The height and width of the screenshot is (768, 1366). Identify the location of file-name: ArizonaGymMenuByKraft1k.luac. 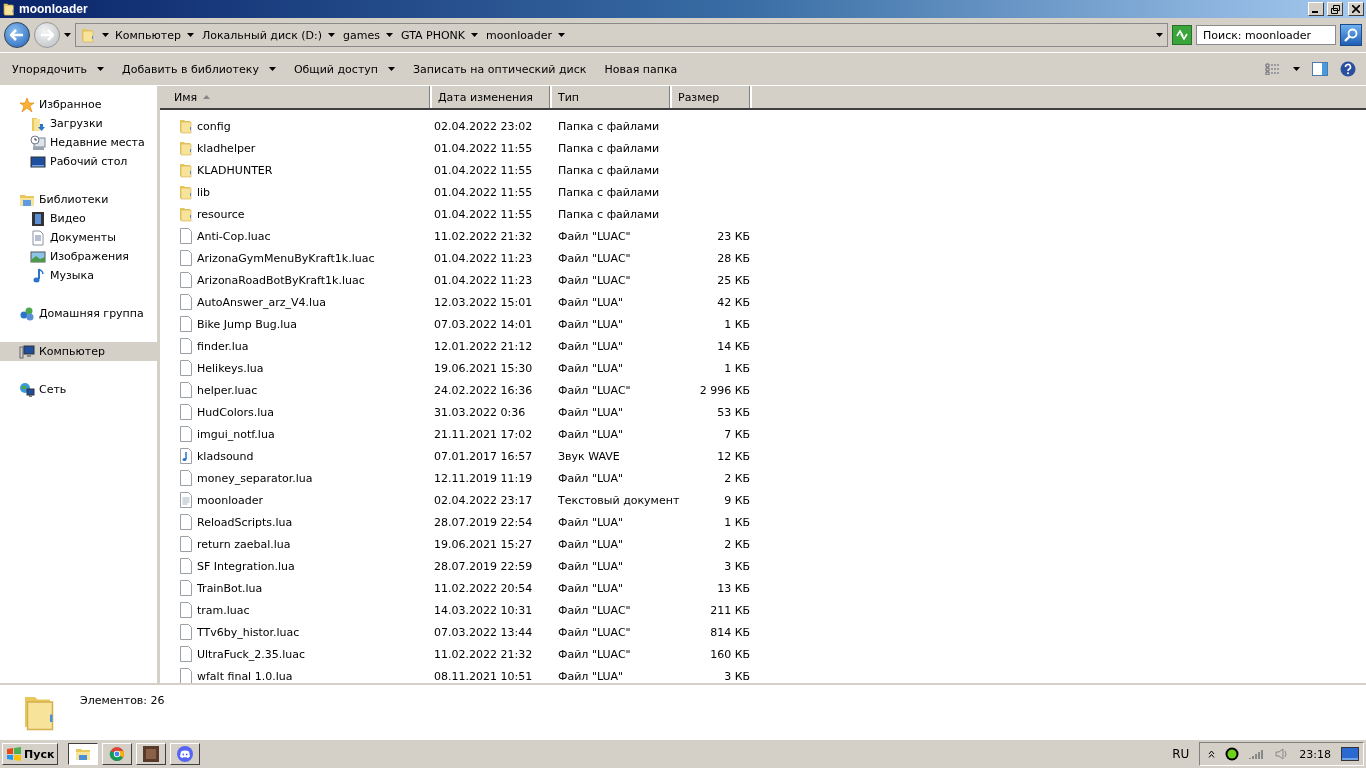
(286, 258).